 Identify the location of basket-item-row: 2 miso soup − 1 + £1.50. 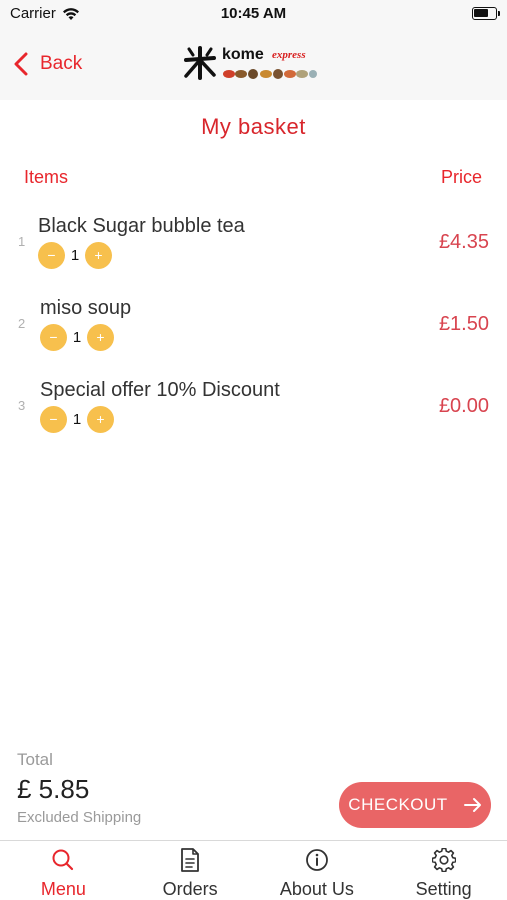
(253, 328).